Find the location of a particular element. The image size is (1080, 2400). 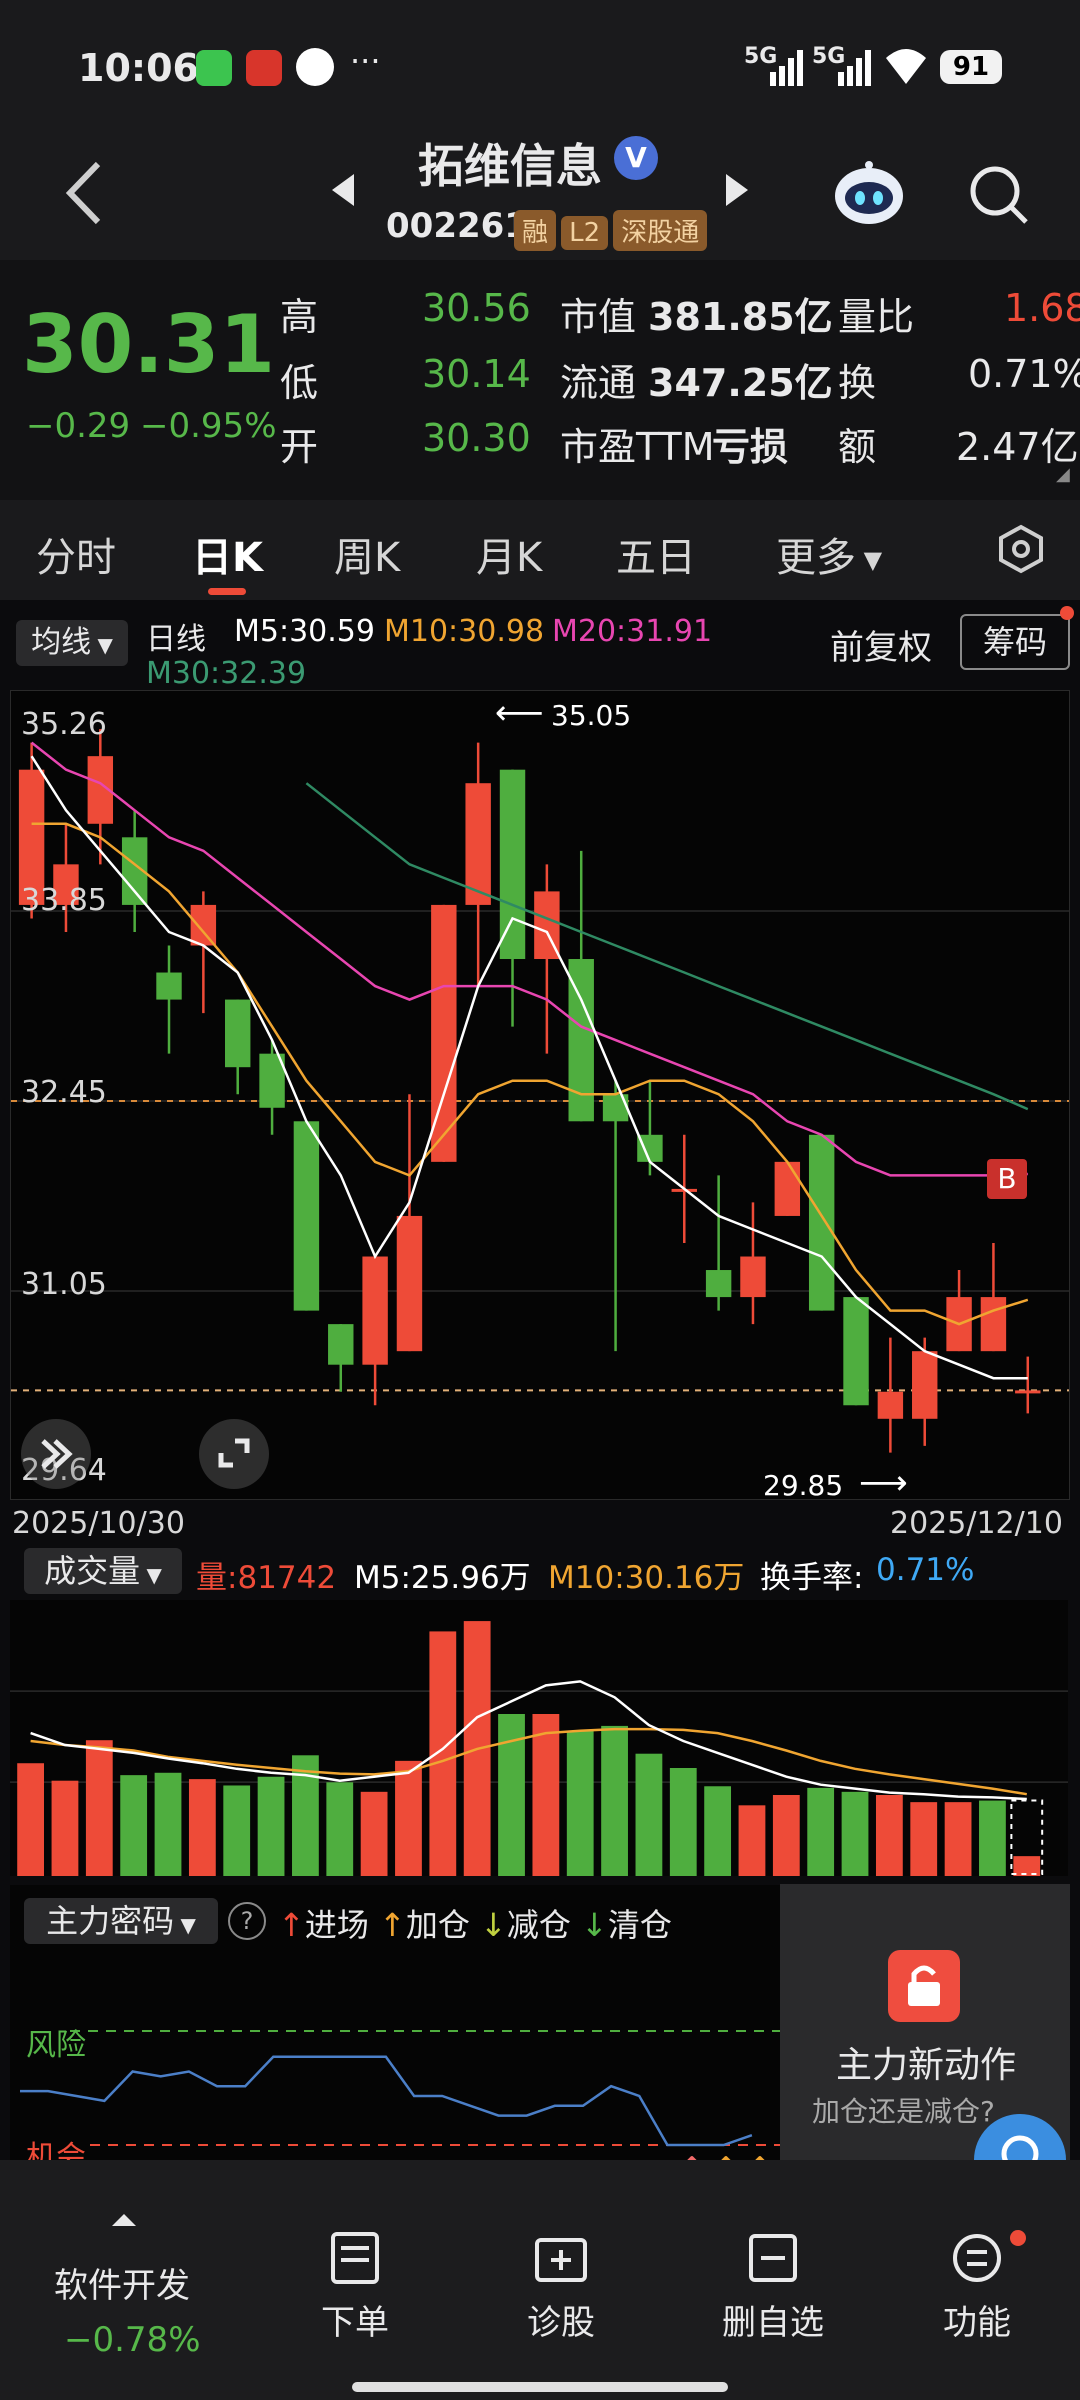

back-button is located at coordinates (85, 195).